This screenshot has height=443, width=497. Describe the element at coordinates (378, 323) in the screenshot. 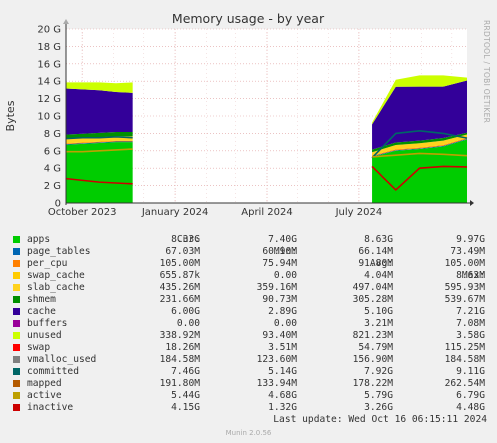

I see `legend-avg: 3.21M` at that location.